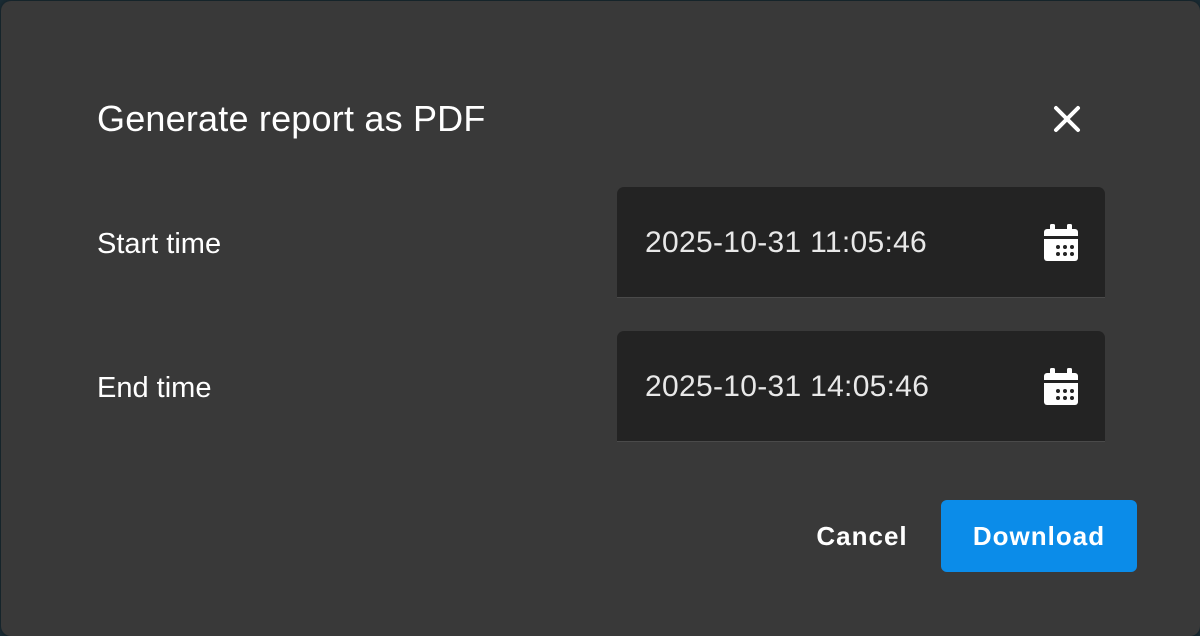 Image resolution: width=1200 pixels, height=636 pixels. Describe the element at coordinates (159, 244) in the screenshot. I see `start-time-label: Start time` at that location.